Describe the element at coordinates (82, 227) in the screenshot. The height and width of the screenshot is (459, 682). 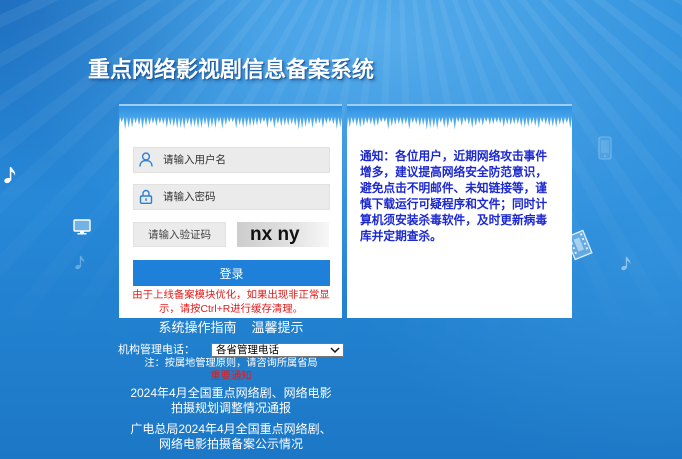
I see `monitor-icon` at that location.